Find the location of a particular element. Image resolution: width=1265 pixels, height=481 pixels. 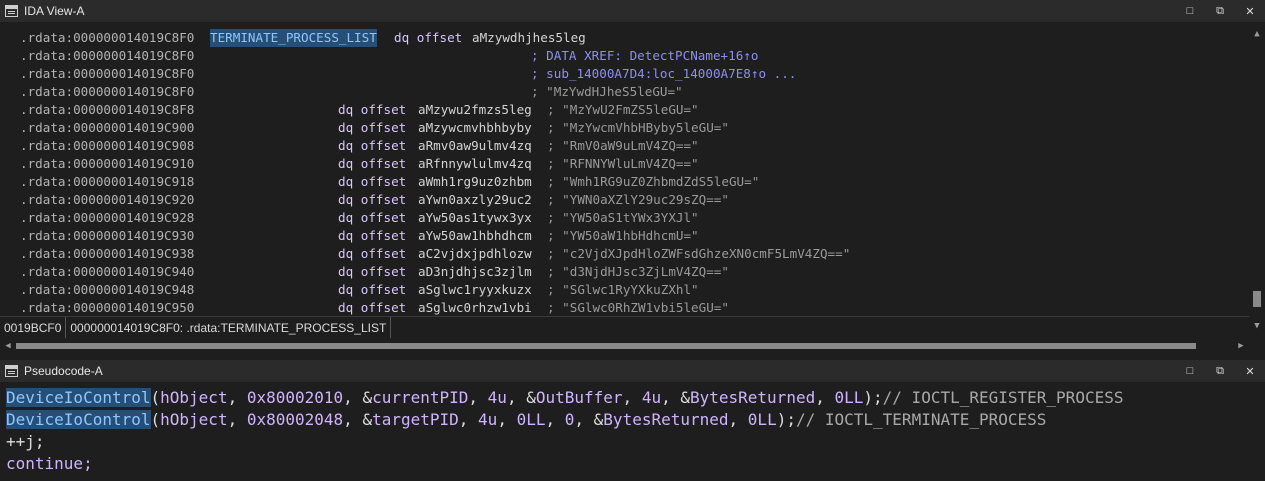

pseudocode-vertical-scrollbar is located at coordinates (1257, 433).